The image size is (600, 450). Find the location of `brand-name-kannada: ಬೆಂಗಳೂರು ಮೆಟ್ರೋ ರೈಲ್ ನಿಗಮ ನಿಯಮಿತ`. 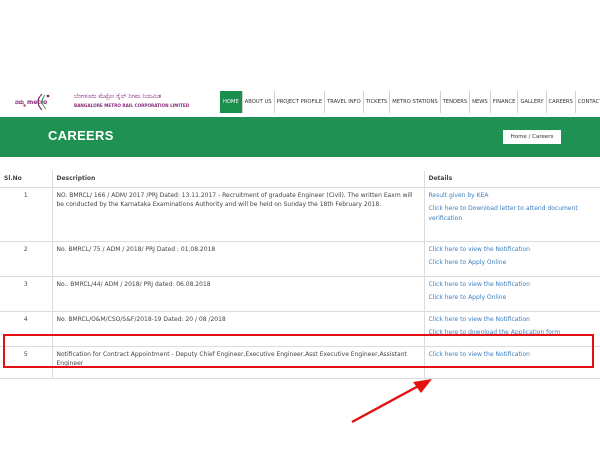

brand-name-kannada: ಬೆಂಗಳೂರು ಮೆಟ್ರೋ ರೈಲ್ ನಿಗಮ ನಿಯಮಿತ is located at coordinates (118, 96).